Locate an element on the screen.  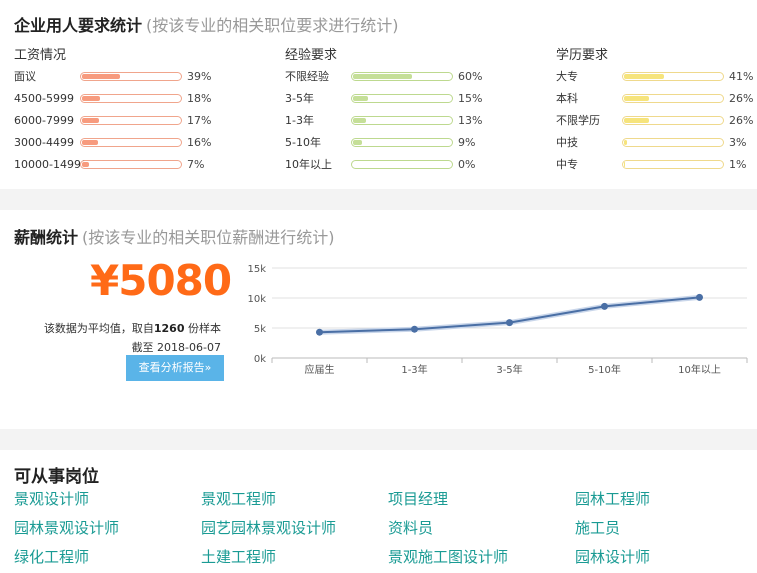
requirement-column: 学历要求 大专 41% 本科 26% 不限学历 26% 中技 3% 中专 1% is located at coordinates (656, 111).